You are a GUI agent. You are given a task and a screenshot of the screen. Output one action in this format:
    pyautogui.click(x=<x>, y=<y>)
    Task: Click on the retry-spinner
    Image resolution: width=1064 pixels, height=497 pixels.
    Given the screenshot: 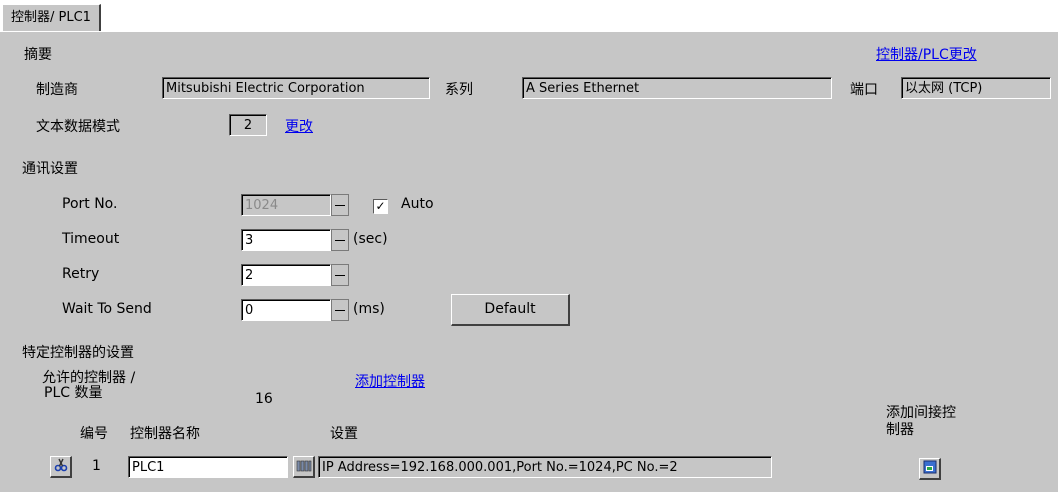 What is the action you would take?
    pyautogui.click(x=340, y=275)
    